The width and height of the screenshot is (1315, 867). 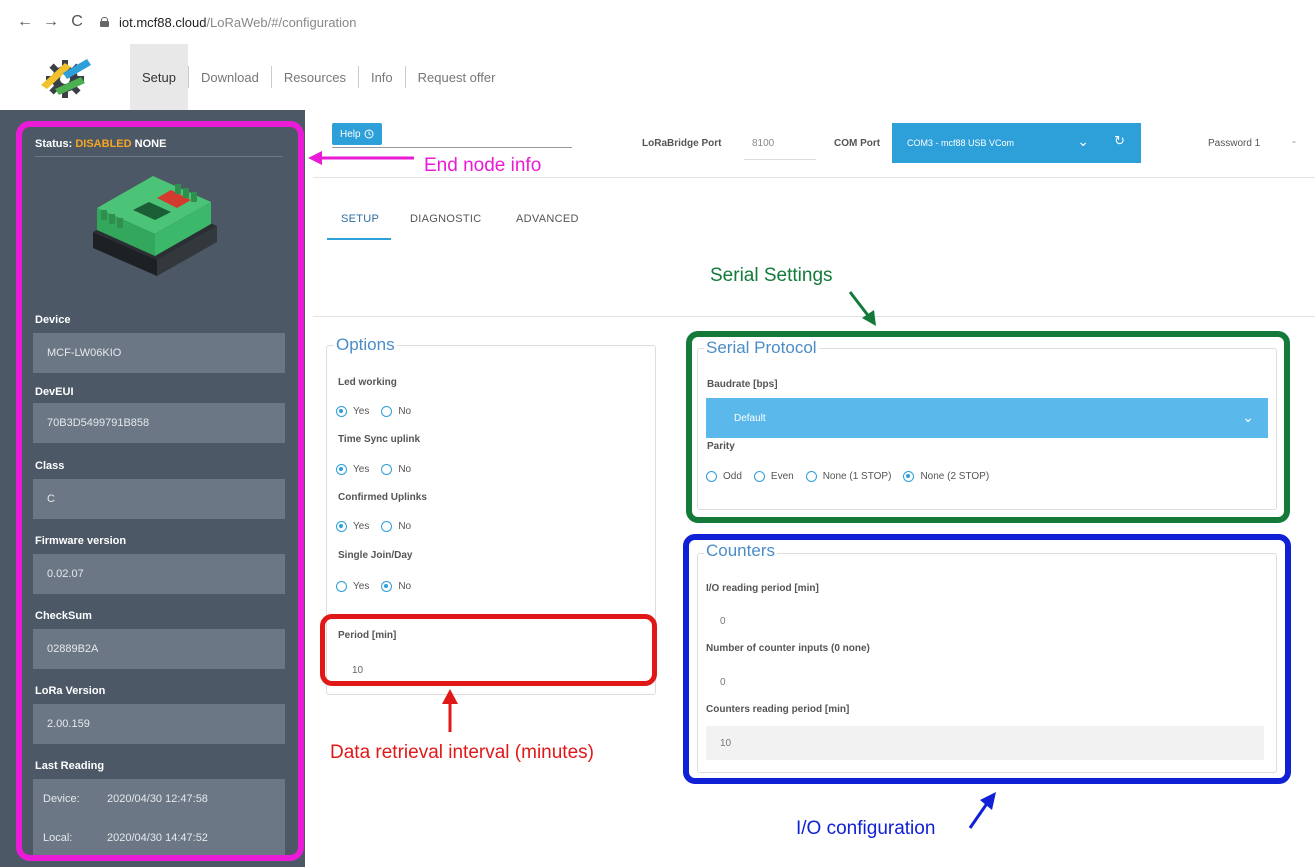 I want to click on serial-settings-annotation: Serial Settings, so click(x=771, y=275).